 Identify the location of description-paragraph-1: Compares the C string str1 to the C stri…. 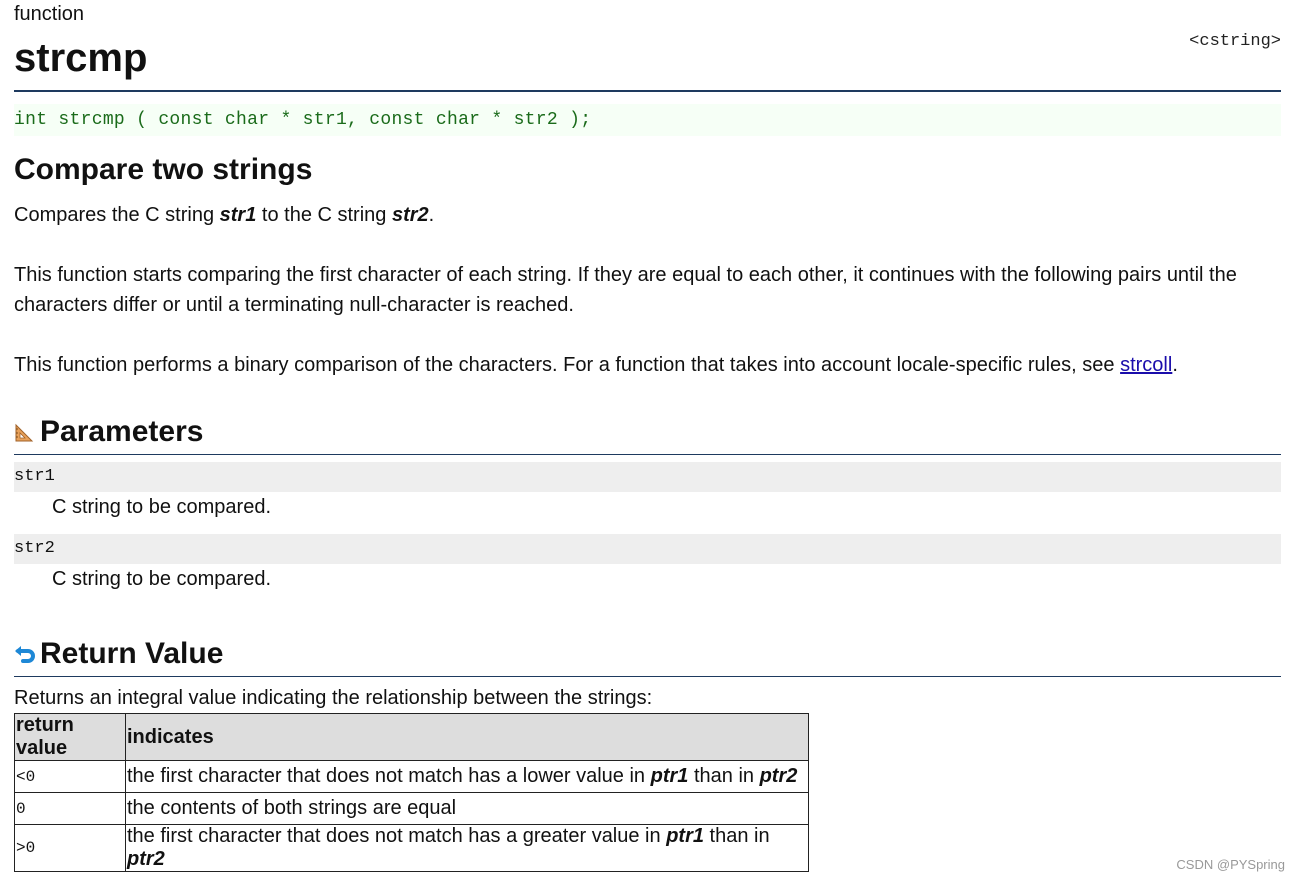
(224, 215).